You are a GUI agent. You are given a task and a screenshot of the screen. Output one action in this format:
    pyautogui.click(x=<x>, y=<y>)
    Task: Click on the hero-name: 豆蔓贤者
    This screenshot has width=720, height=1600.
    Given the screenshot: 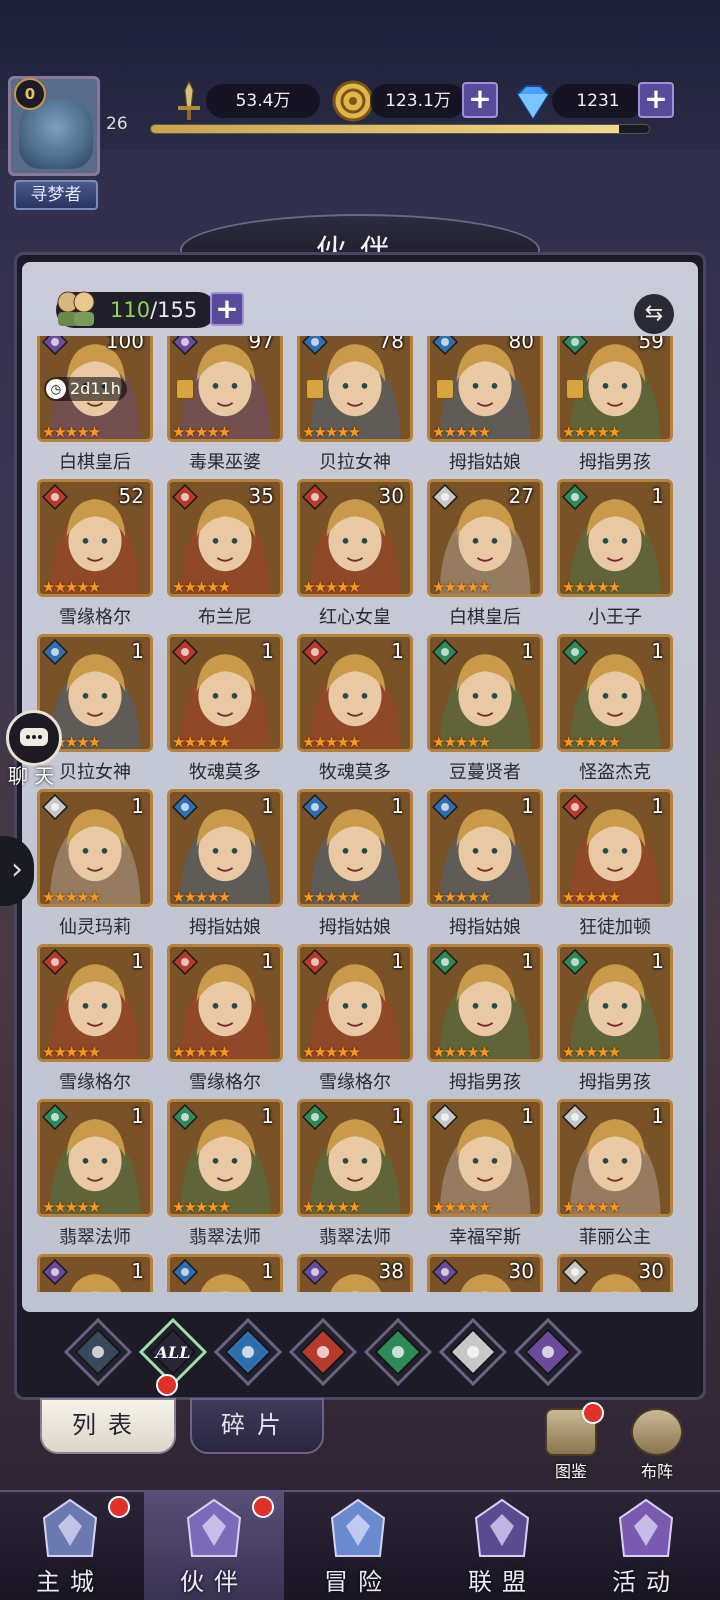 What is the action you would take?
    pyautogui.click(x=485, y=772)
    